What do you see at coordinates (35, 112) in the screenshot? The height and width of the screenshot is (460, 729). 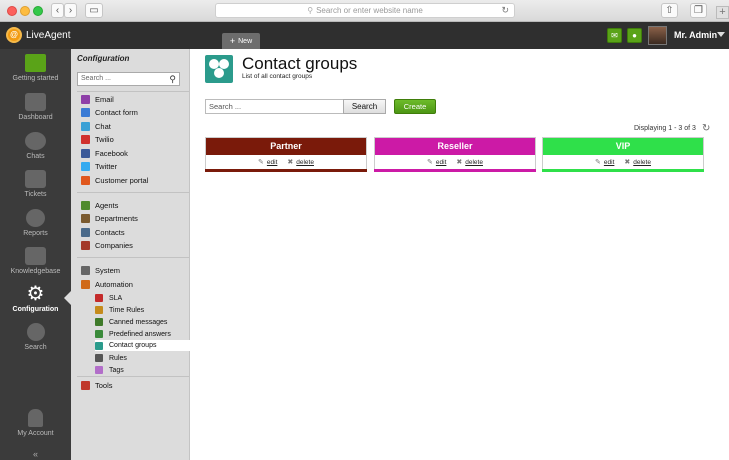 I see `nav-dashboard: Dashboard` at bounding box center [35, 112].